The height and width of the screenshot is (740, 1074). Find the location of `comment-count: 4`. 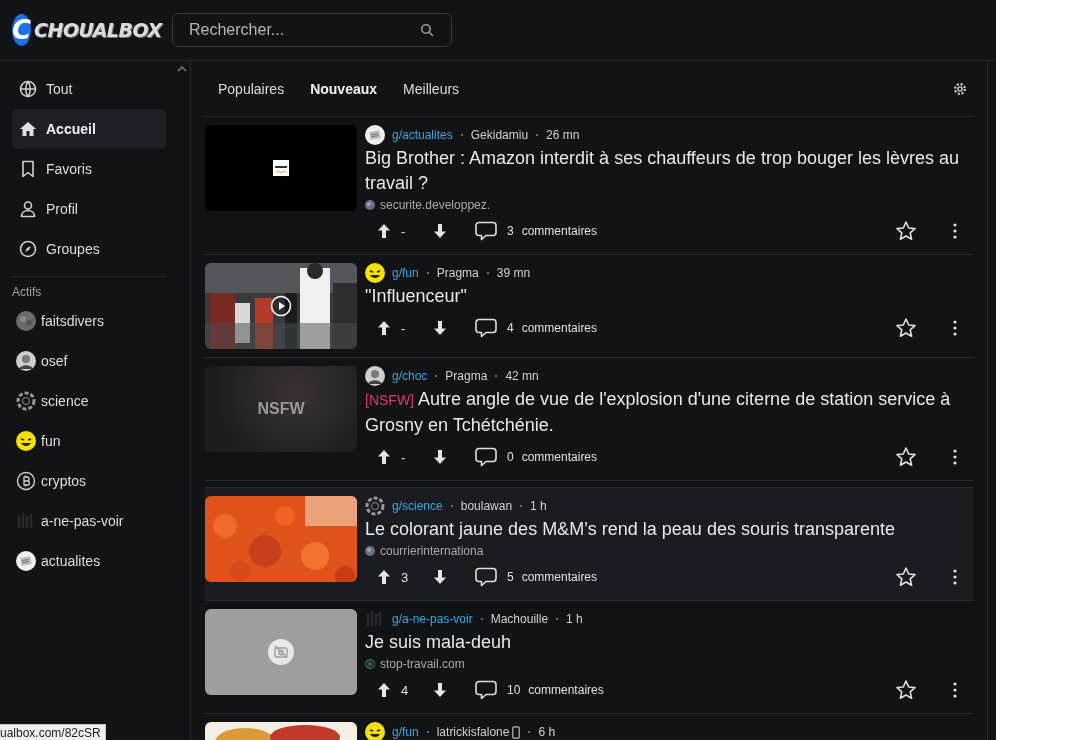

comment-count: 4 is located at coordinates (510, 328).